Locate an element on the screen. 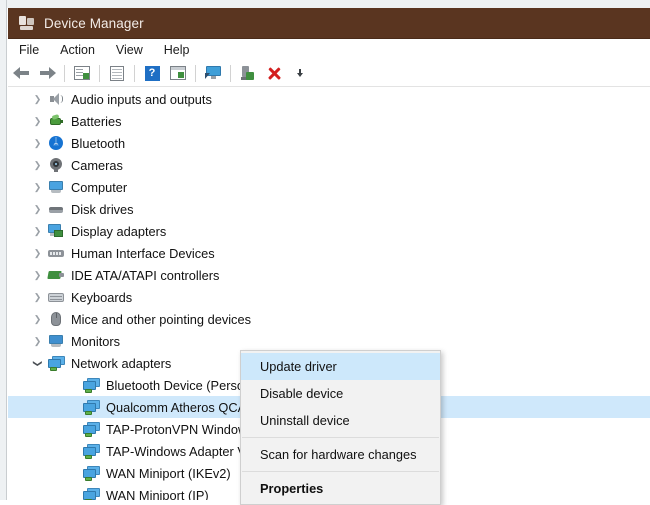 This screenshot has height=505, width=650. tree-row-label: WAN Miniport (IKEv2) is located at coordinates (168, 473).